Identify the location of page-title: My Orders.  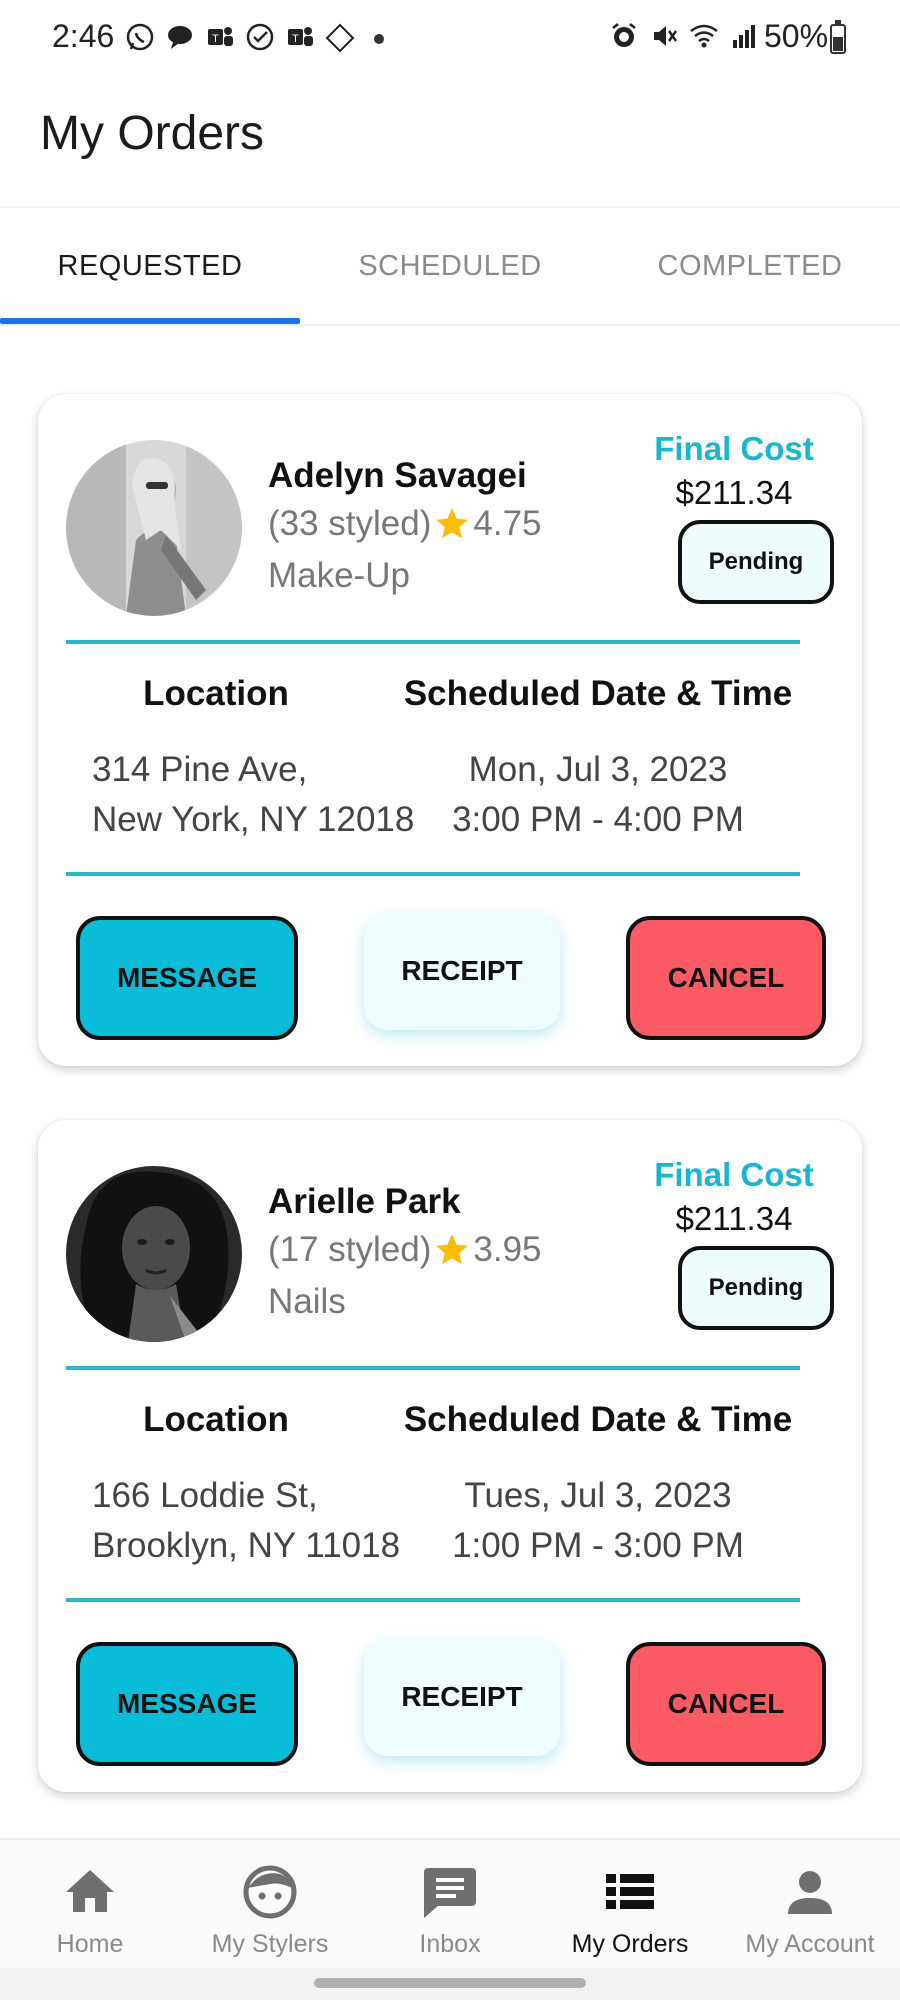
(152, 133).